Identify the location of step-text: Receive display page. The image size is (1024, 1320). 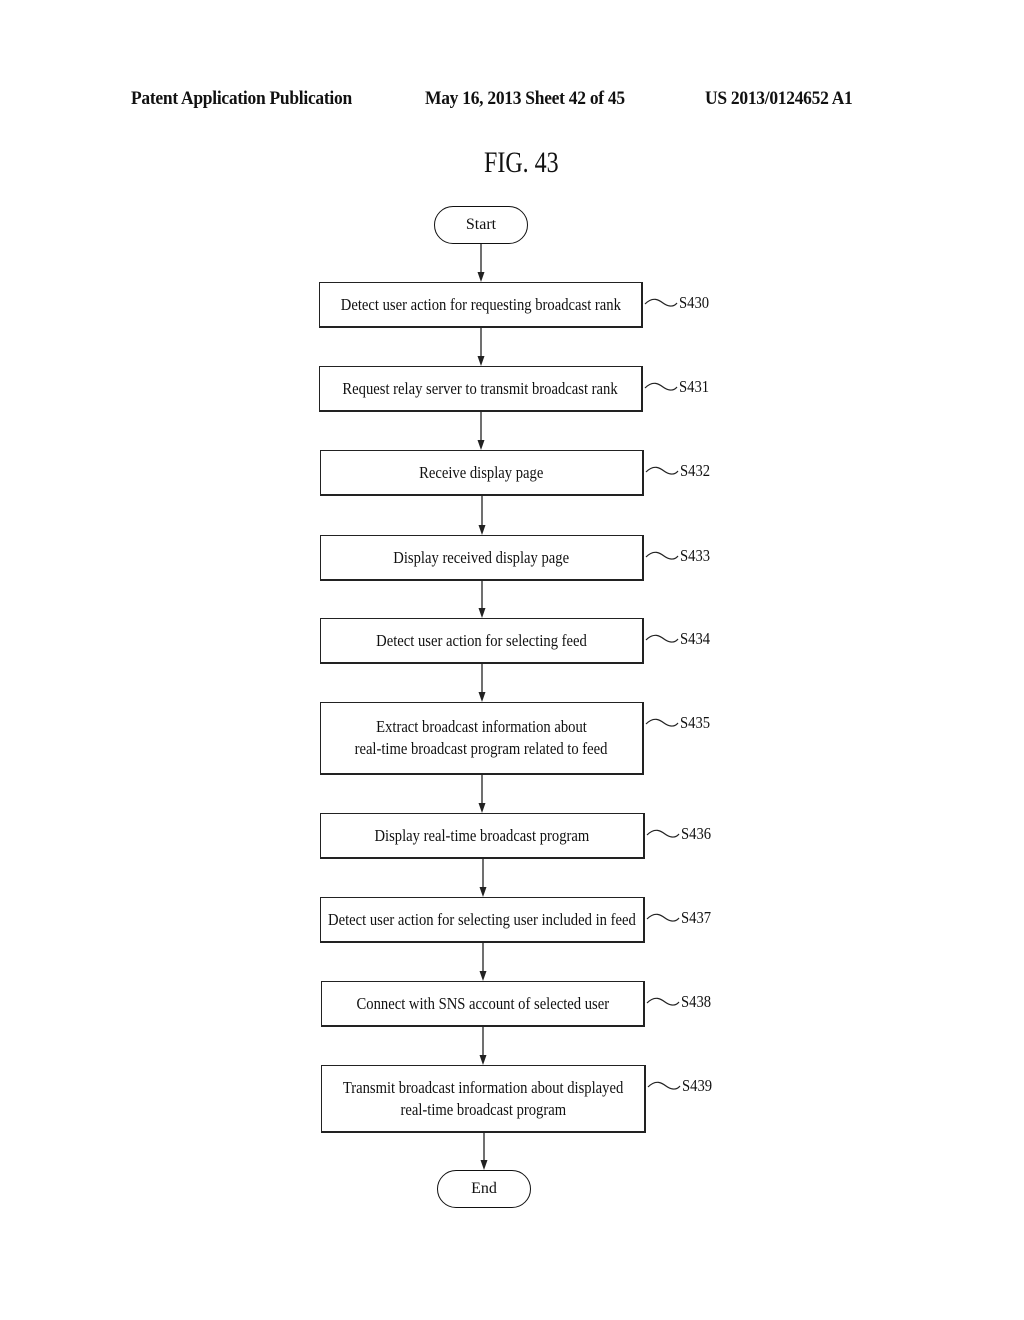
(481, 472).